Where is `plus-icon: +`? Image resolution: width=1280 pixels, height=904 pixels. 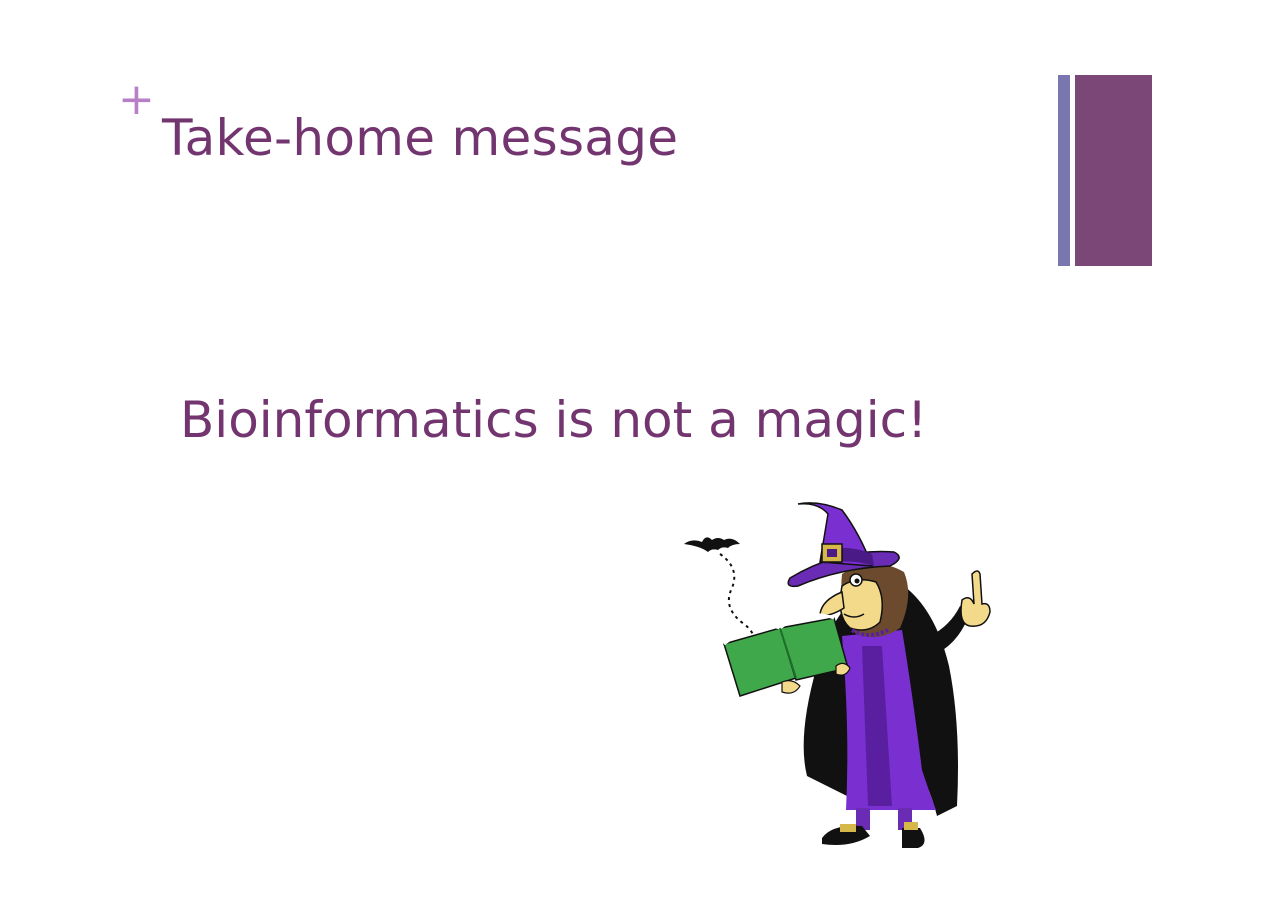
plus-icon: + is located at coordinates (136, 99).